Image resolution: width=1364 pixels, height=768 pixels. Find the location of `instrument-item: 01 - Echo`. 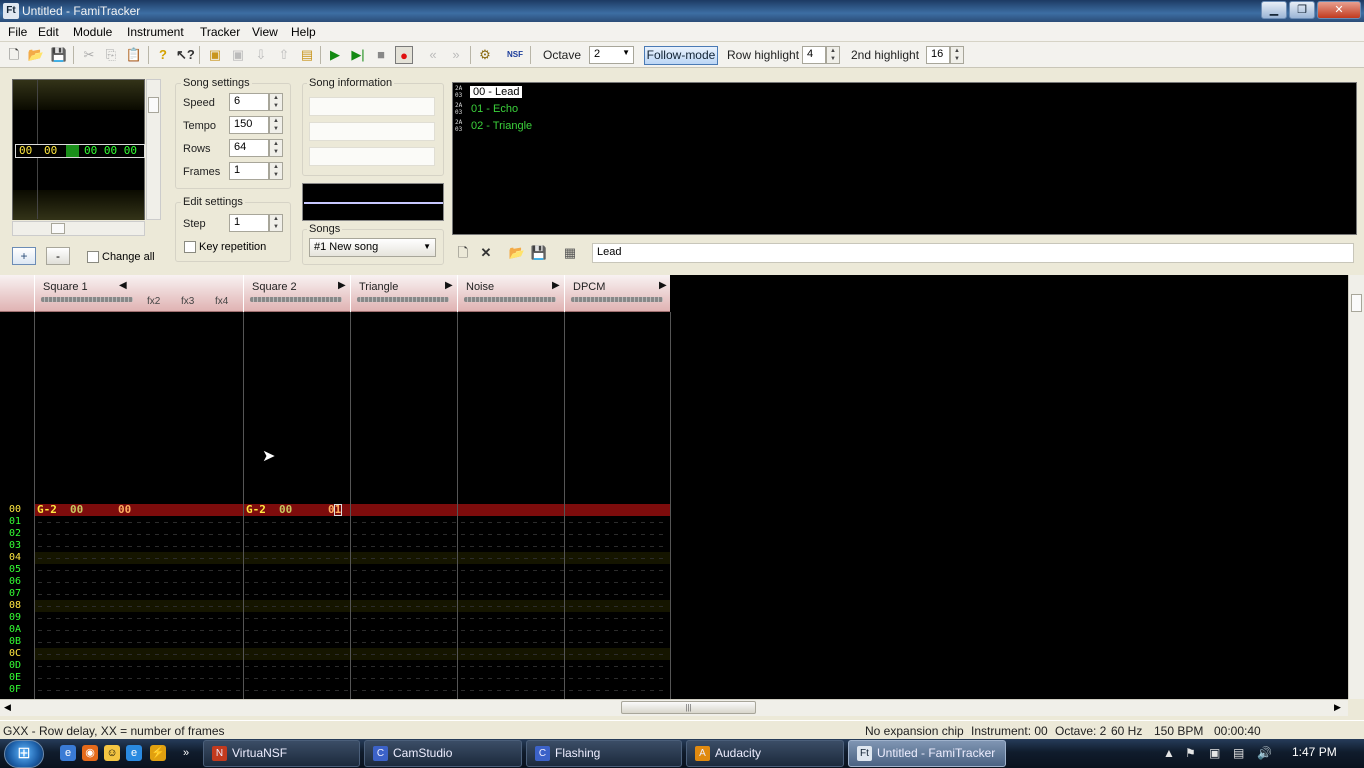

instrument-item: 01 - Echo is located at coordinates (494, 109).